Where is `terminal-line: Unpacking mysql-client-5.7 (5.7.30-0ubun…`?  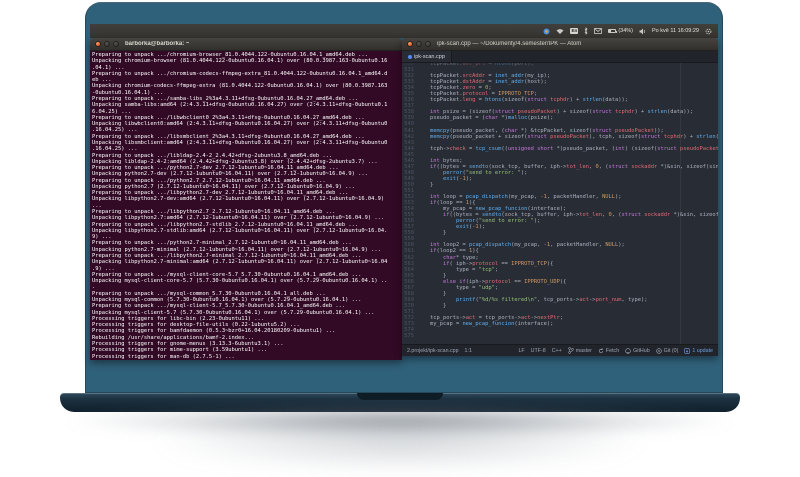 terminal-line: Unpacking mysql-client-5.7 (5.7.30-0ubun… is located at coordinates (233, 312).